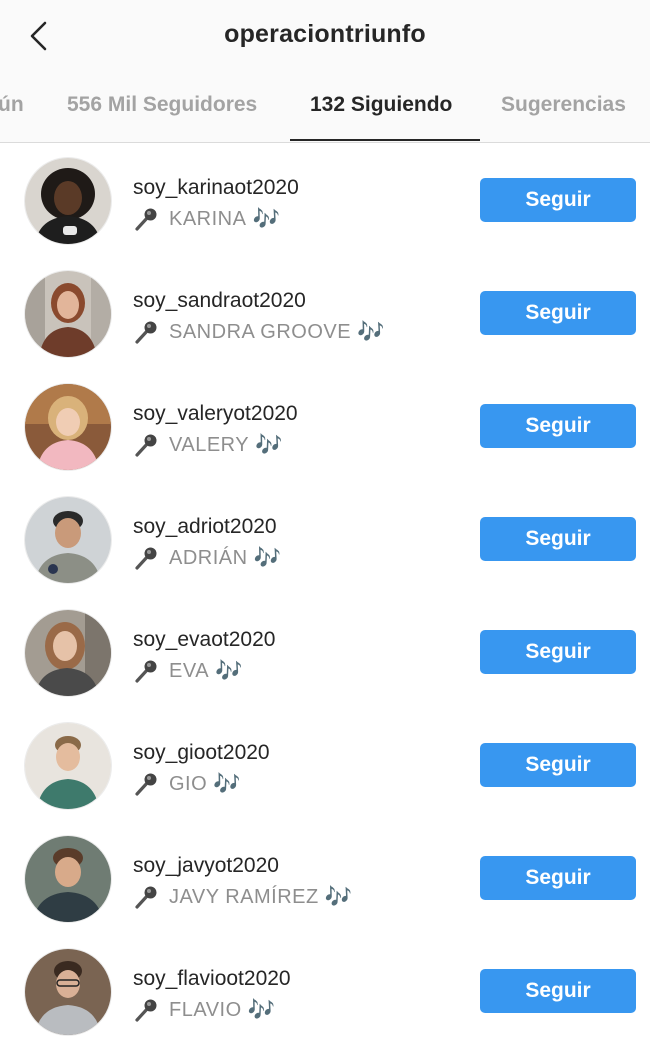 The image size is (650, 1054). What do you see at coordinates (325, 538) in the screenshot?
I see `list-item: soy_adriot2020 ADRIÁN 🎶 Seguir` at bounding box center [325, 538].